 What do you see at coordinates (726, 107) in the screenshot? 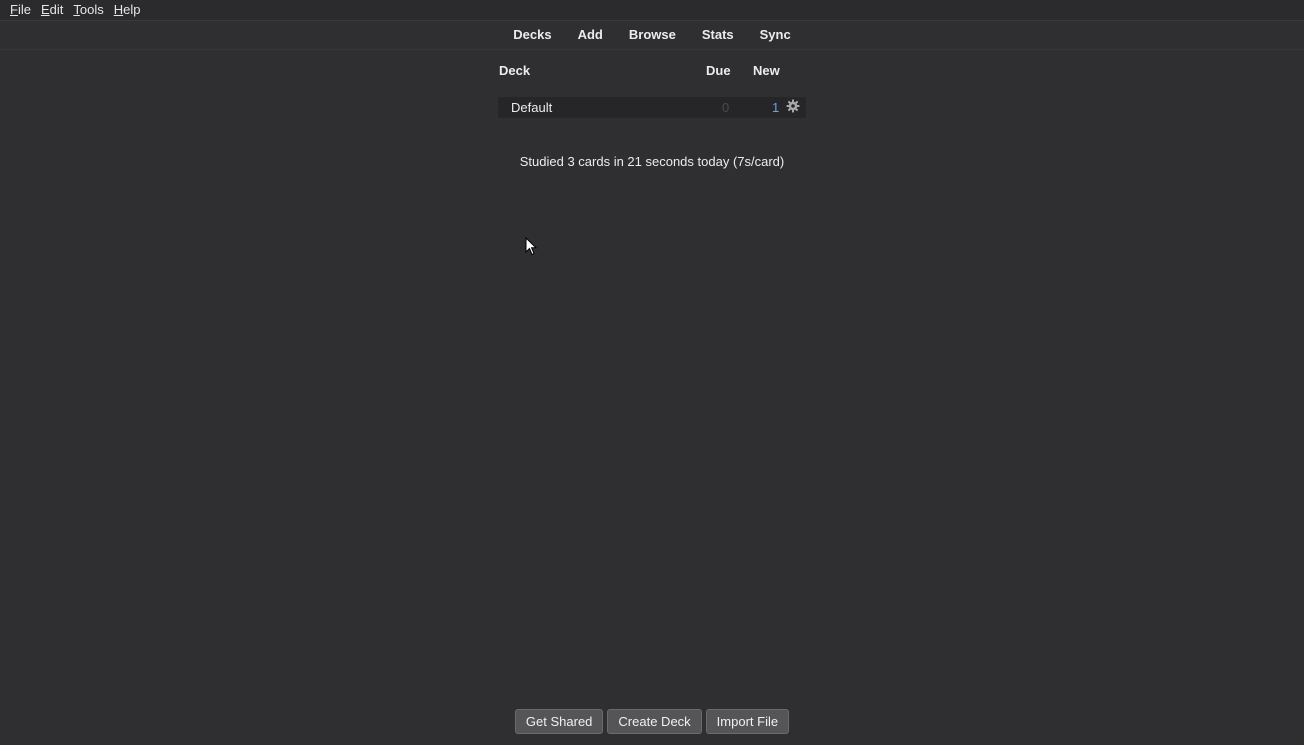
I see `deck-due-count: 0` at bounding box center [726, 107].